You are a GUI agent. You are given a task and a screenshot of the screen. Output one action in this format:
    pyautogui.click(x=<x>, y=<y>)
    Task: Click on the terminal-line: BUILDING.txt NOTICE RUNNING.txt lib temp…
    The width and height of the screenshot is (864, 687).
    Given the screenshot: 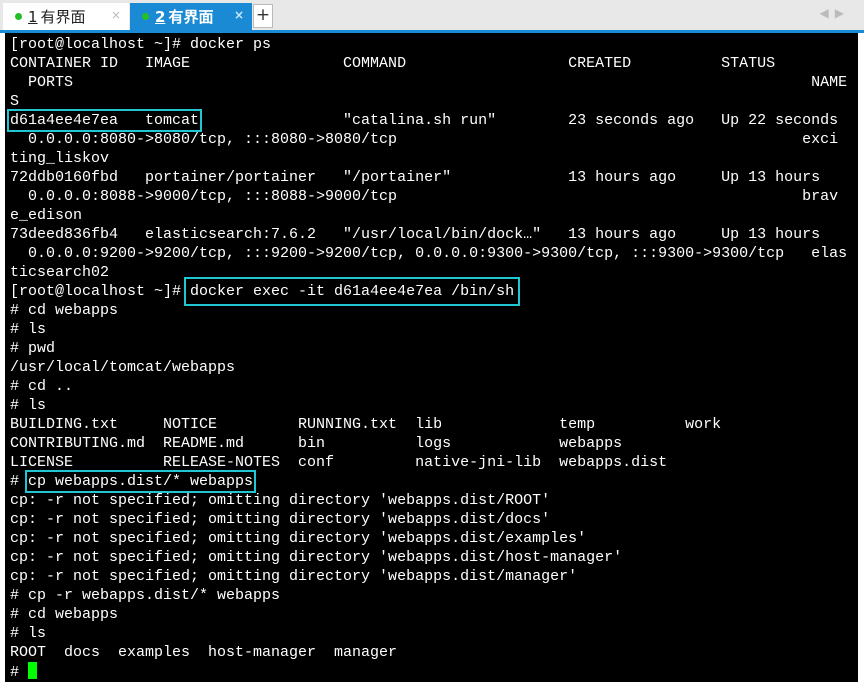 What is the action you would take?
    pyautogui.click(x=428, y=424)
    